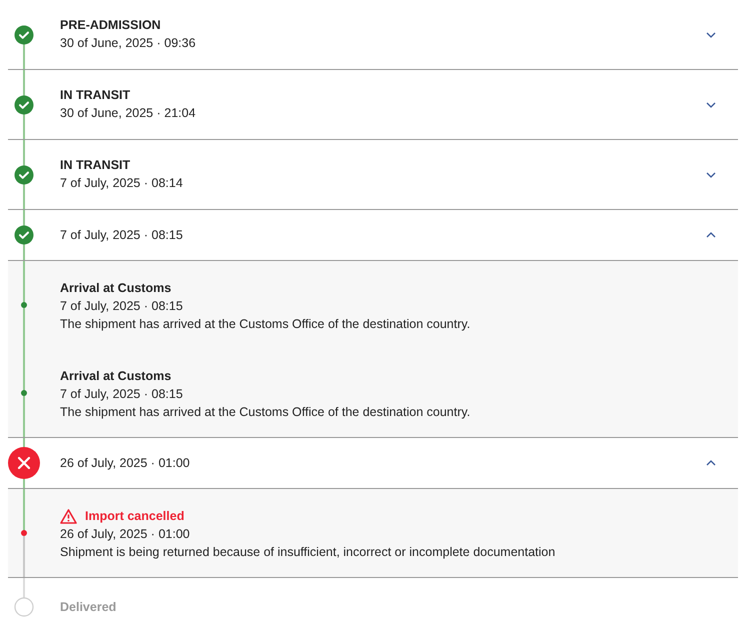 The height and width of the screenshot is (632, 755). Describe the element at coordinates (68, 516) in the screenshot. I see `warning-icon` at that location.